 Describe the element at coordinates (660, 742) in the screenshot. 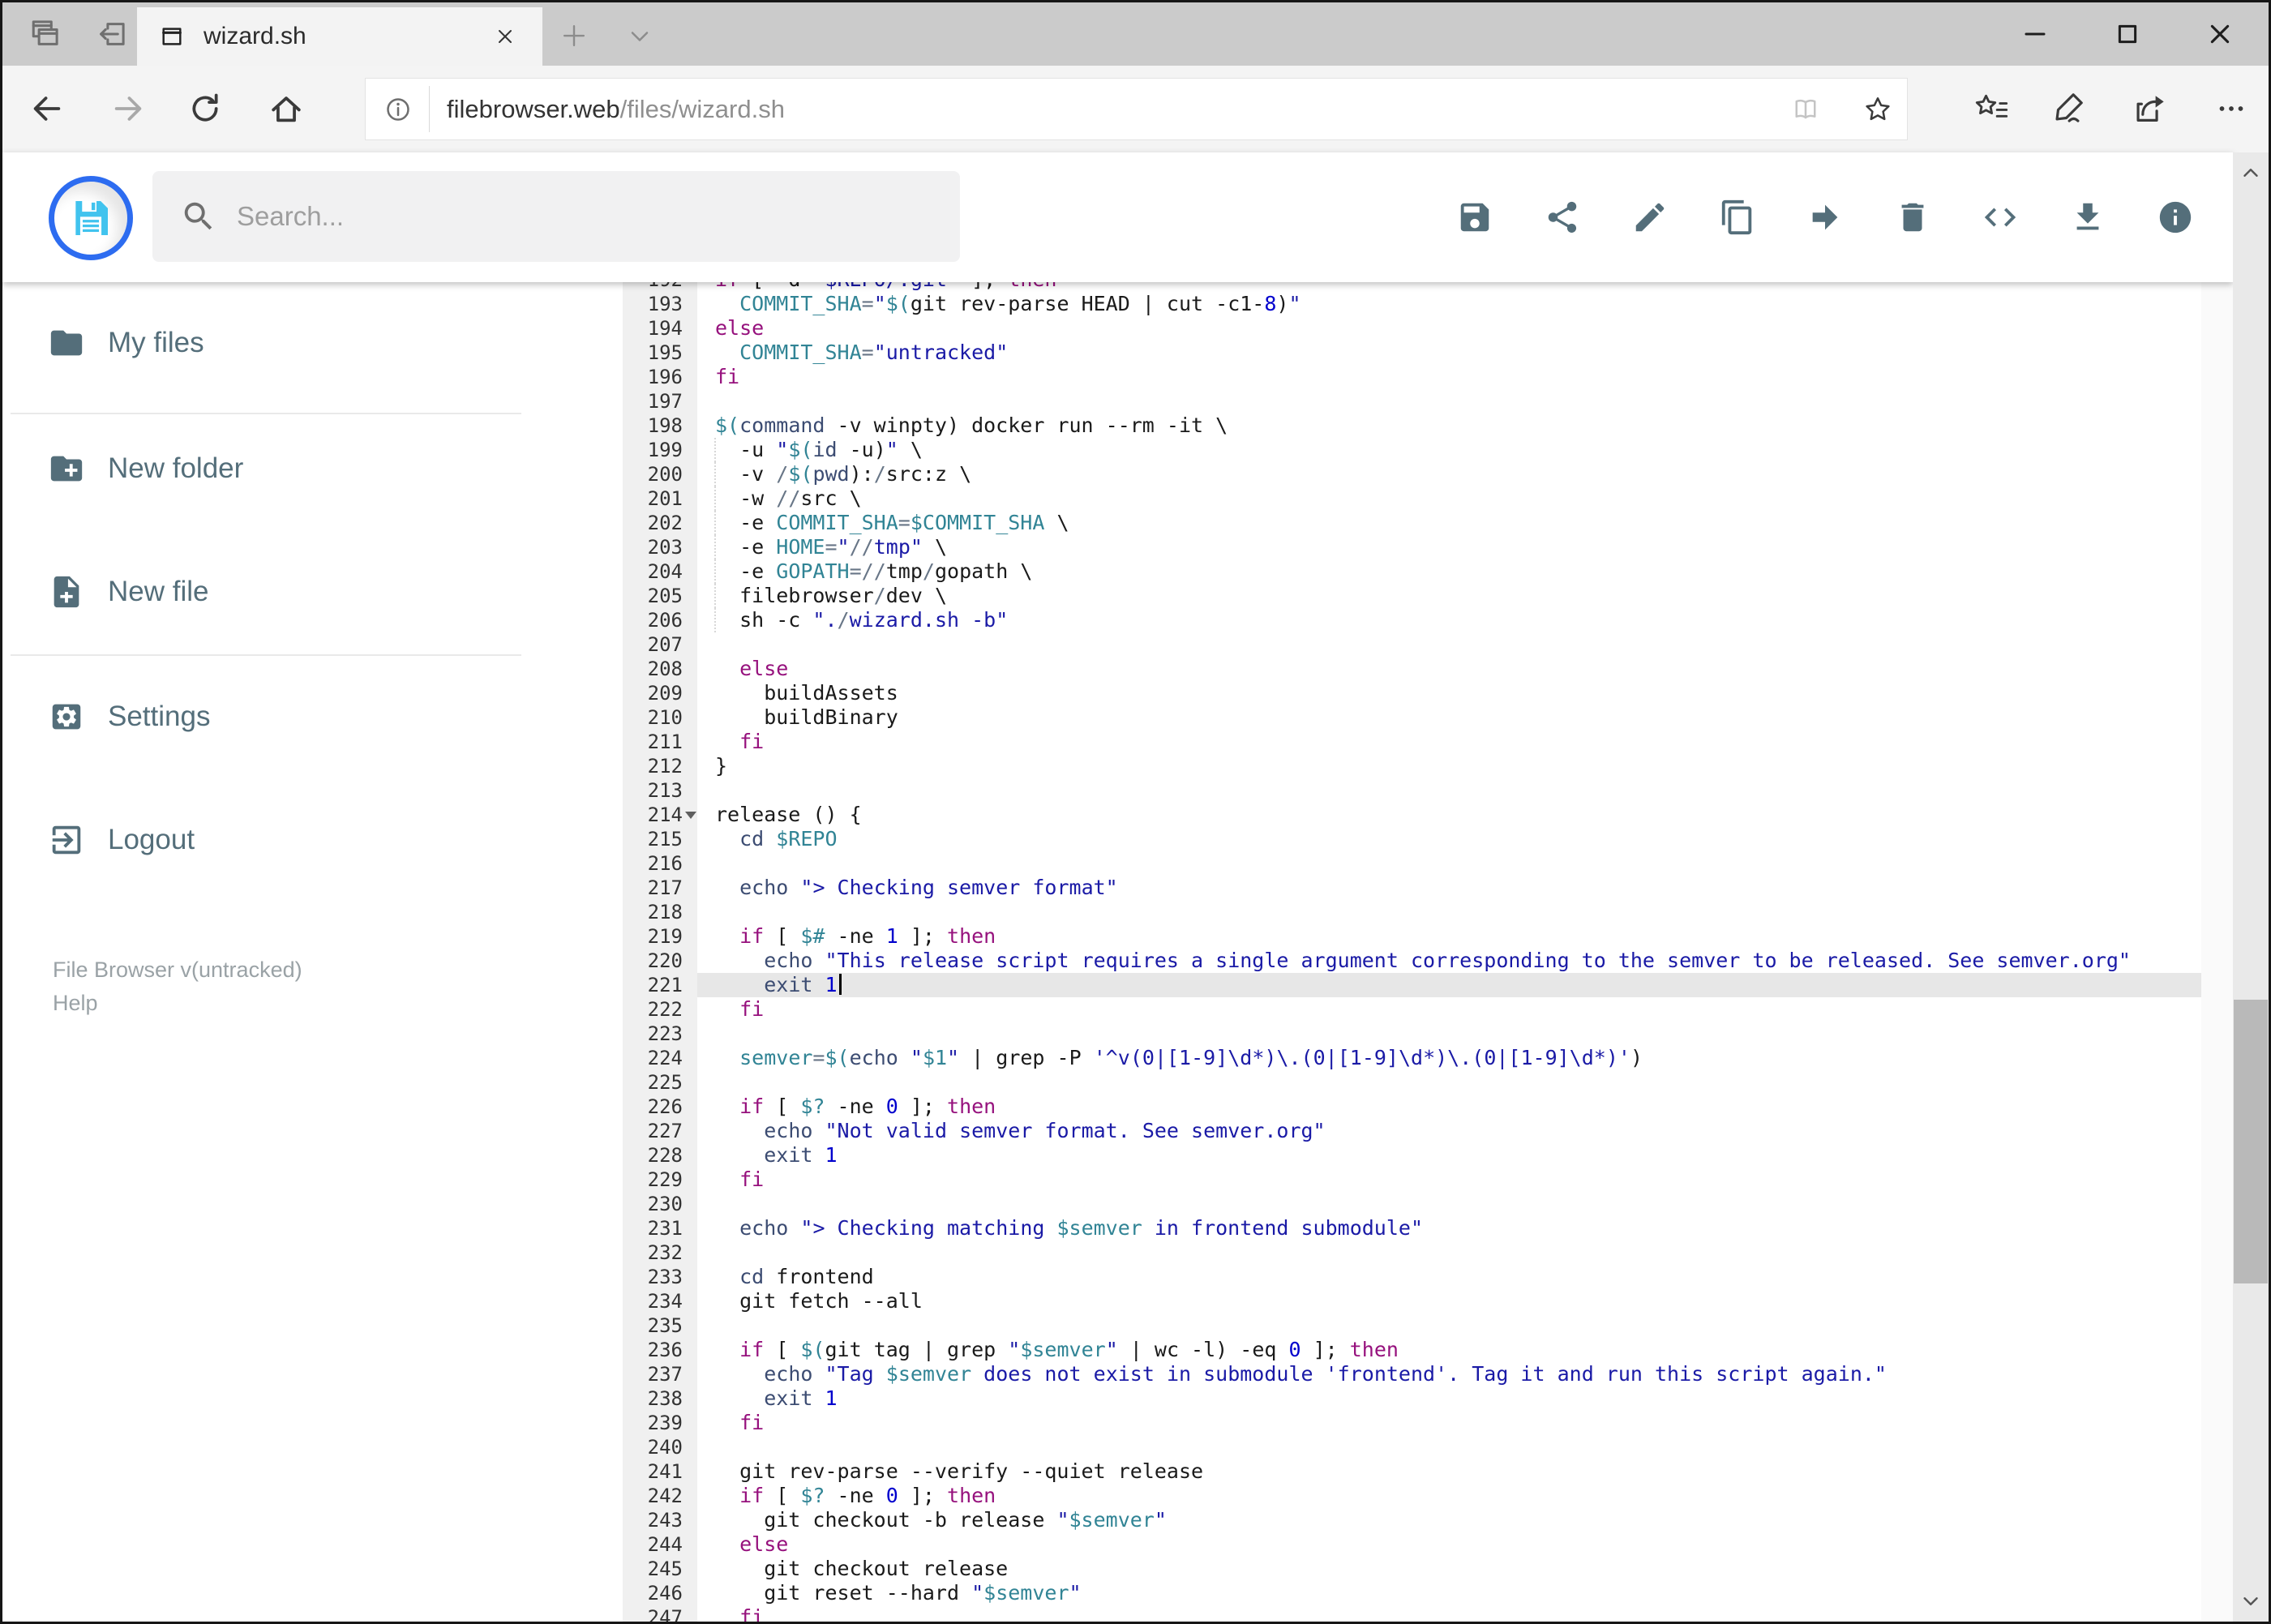

I see `line-number: 211` at that location.